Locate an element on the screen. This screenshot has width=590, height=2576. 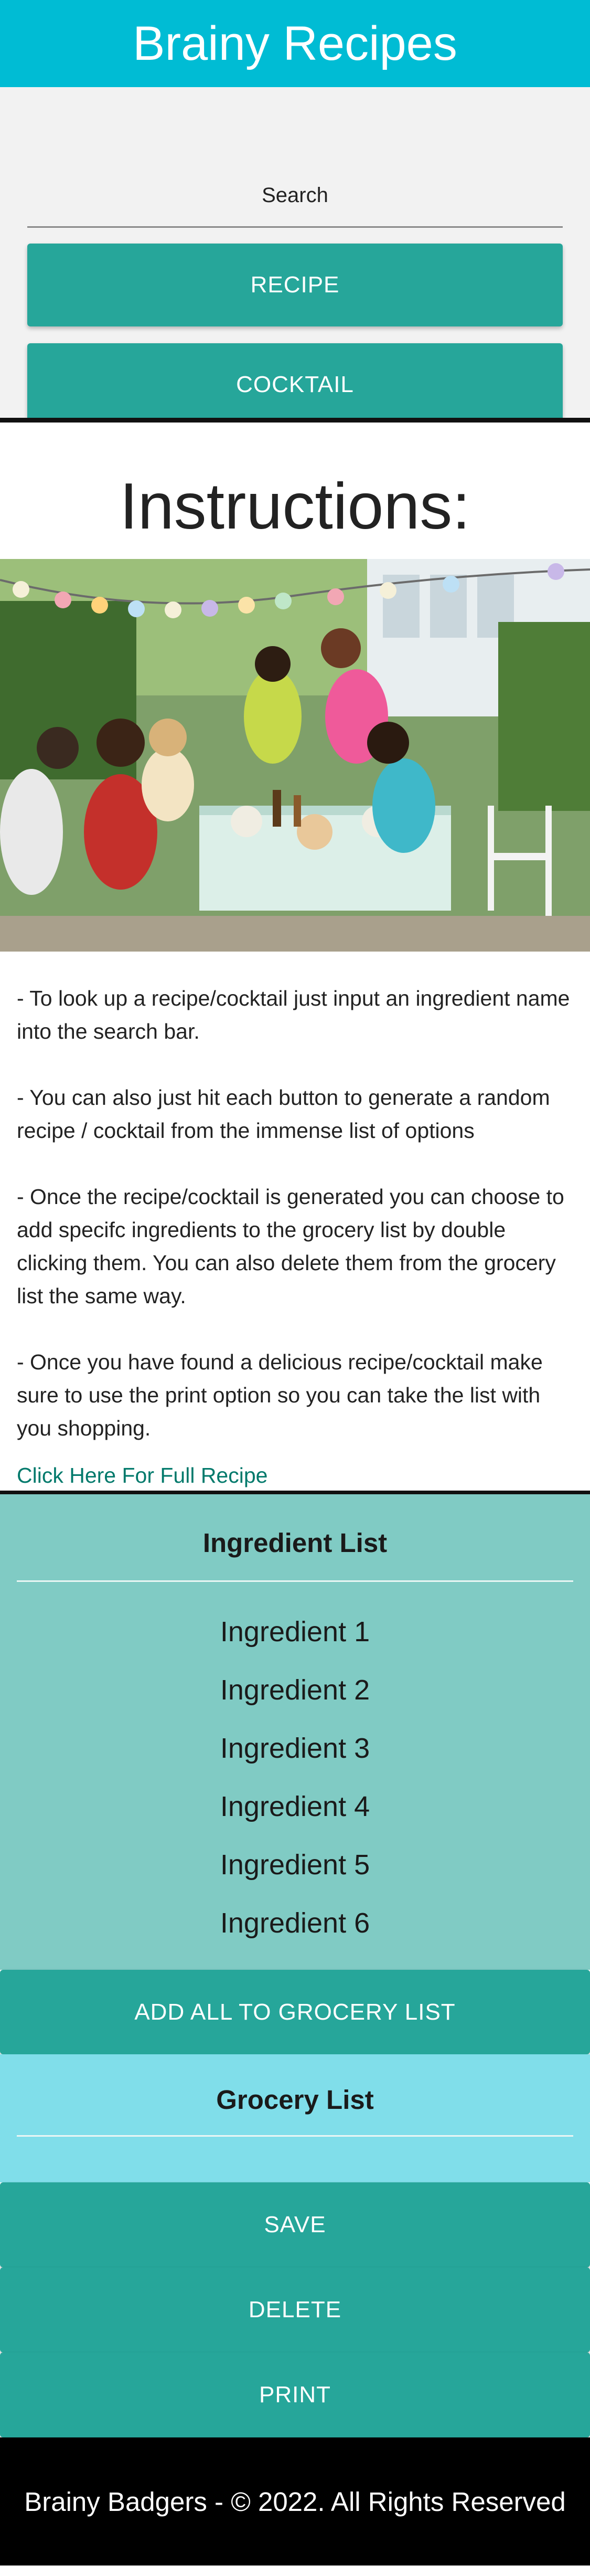
search-panel: RECIPE COCKTAIL is located at coordinates (295, 256).